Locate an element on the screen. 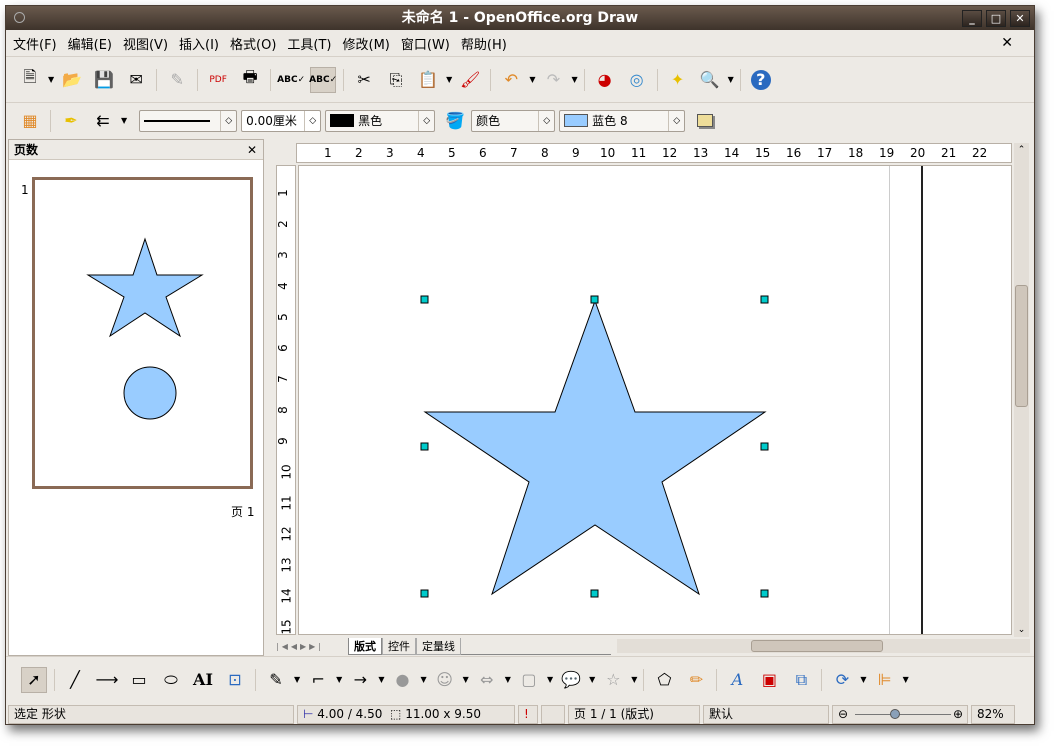  zoom-dropdown: ▼ is located at coordinates (731, 79).